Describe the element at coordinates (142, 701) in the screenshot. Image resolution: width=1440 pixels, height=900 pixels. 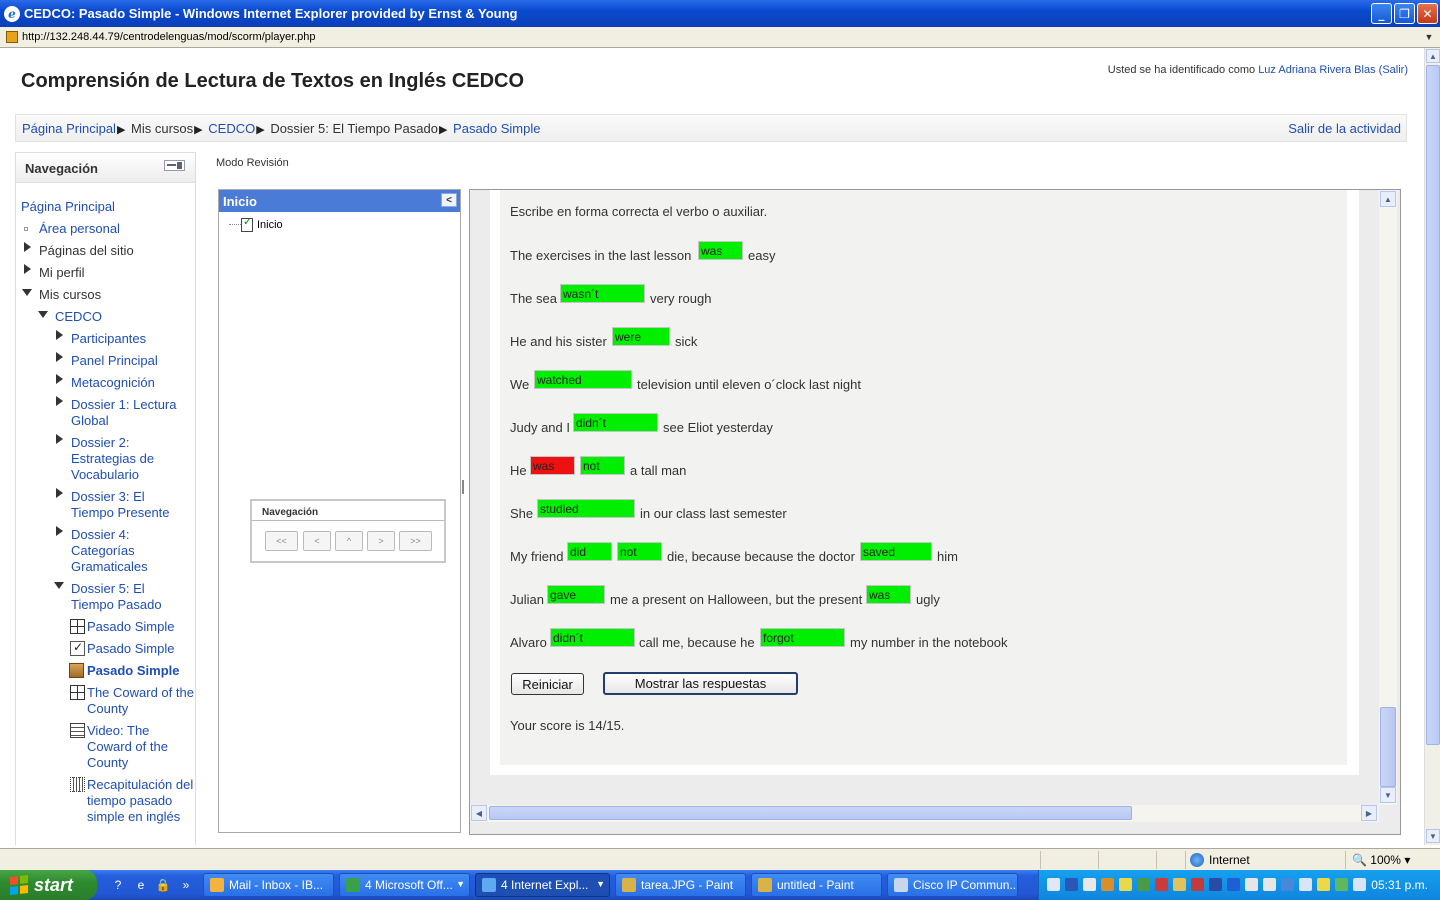
I see `nav-coward-of-the-county: The Coward of the County` at that location.